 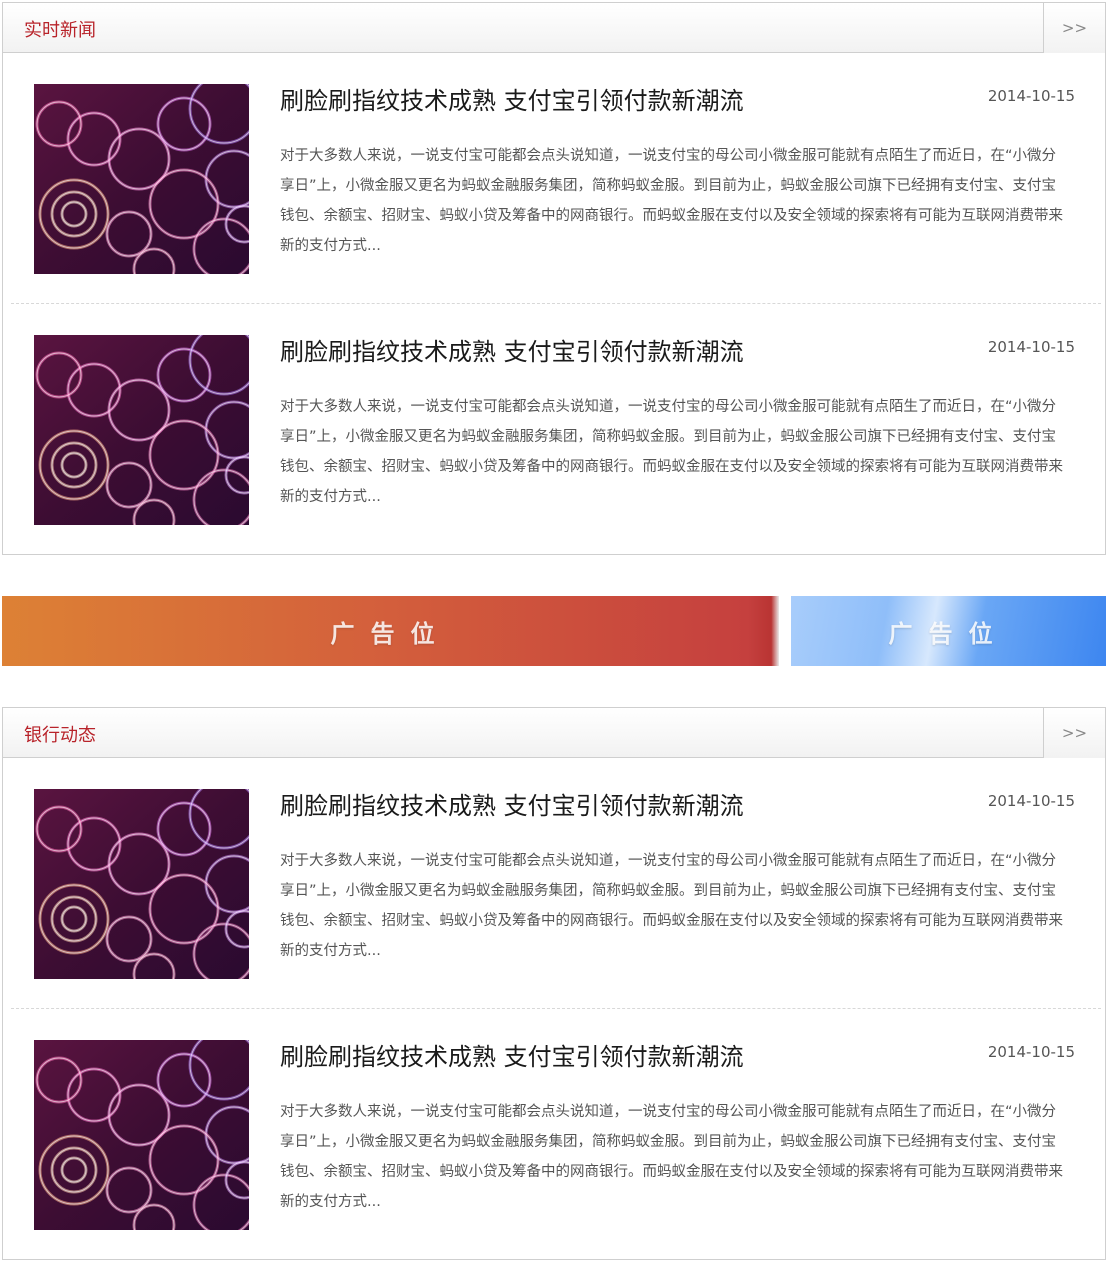 I want to click on panel-title: 银行动态, so click(x=60, y=735).